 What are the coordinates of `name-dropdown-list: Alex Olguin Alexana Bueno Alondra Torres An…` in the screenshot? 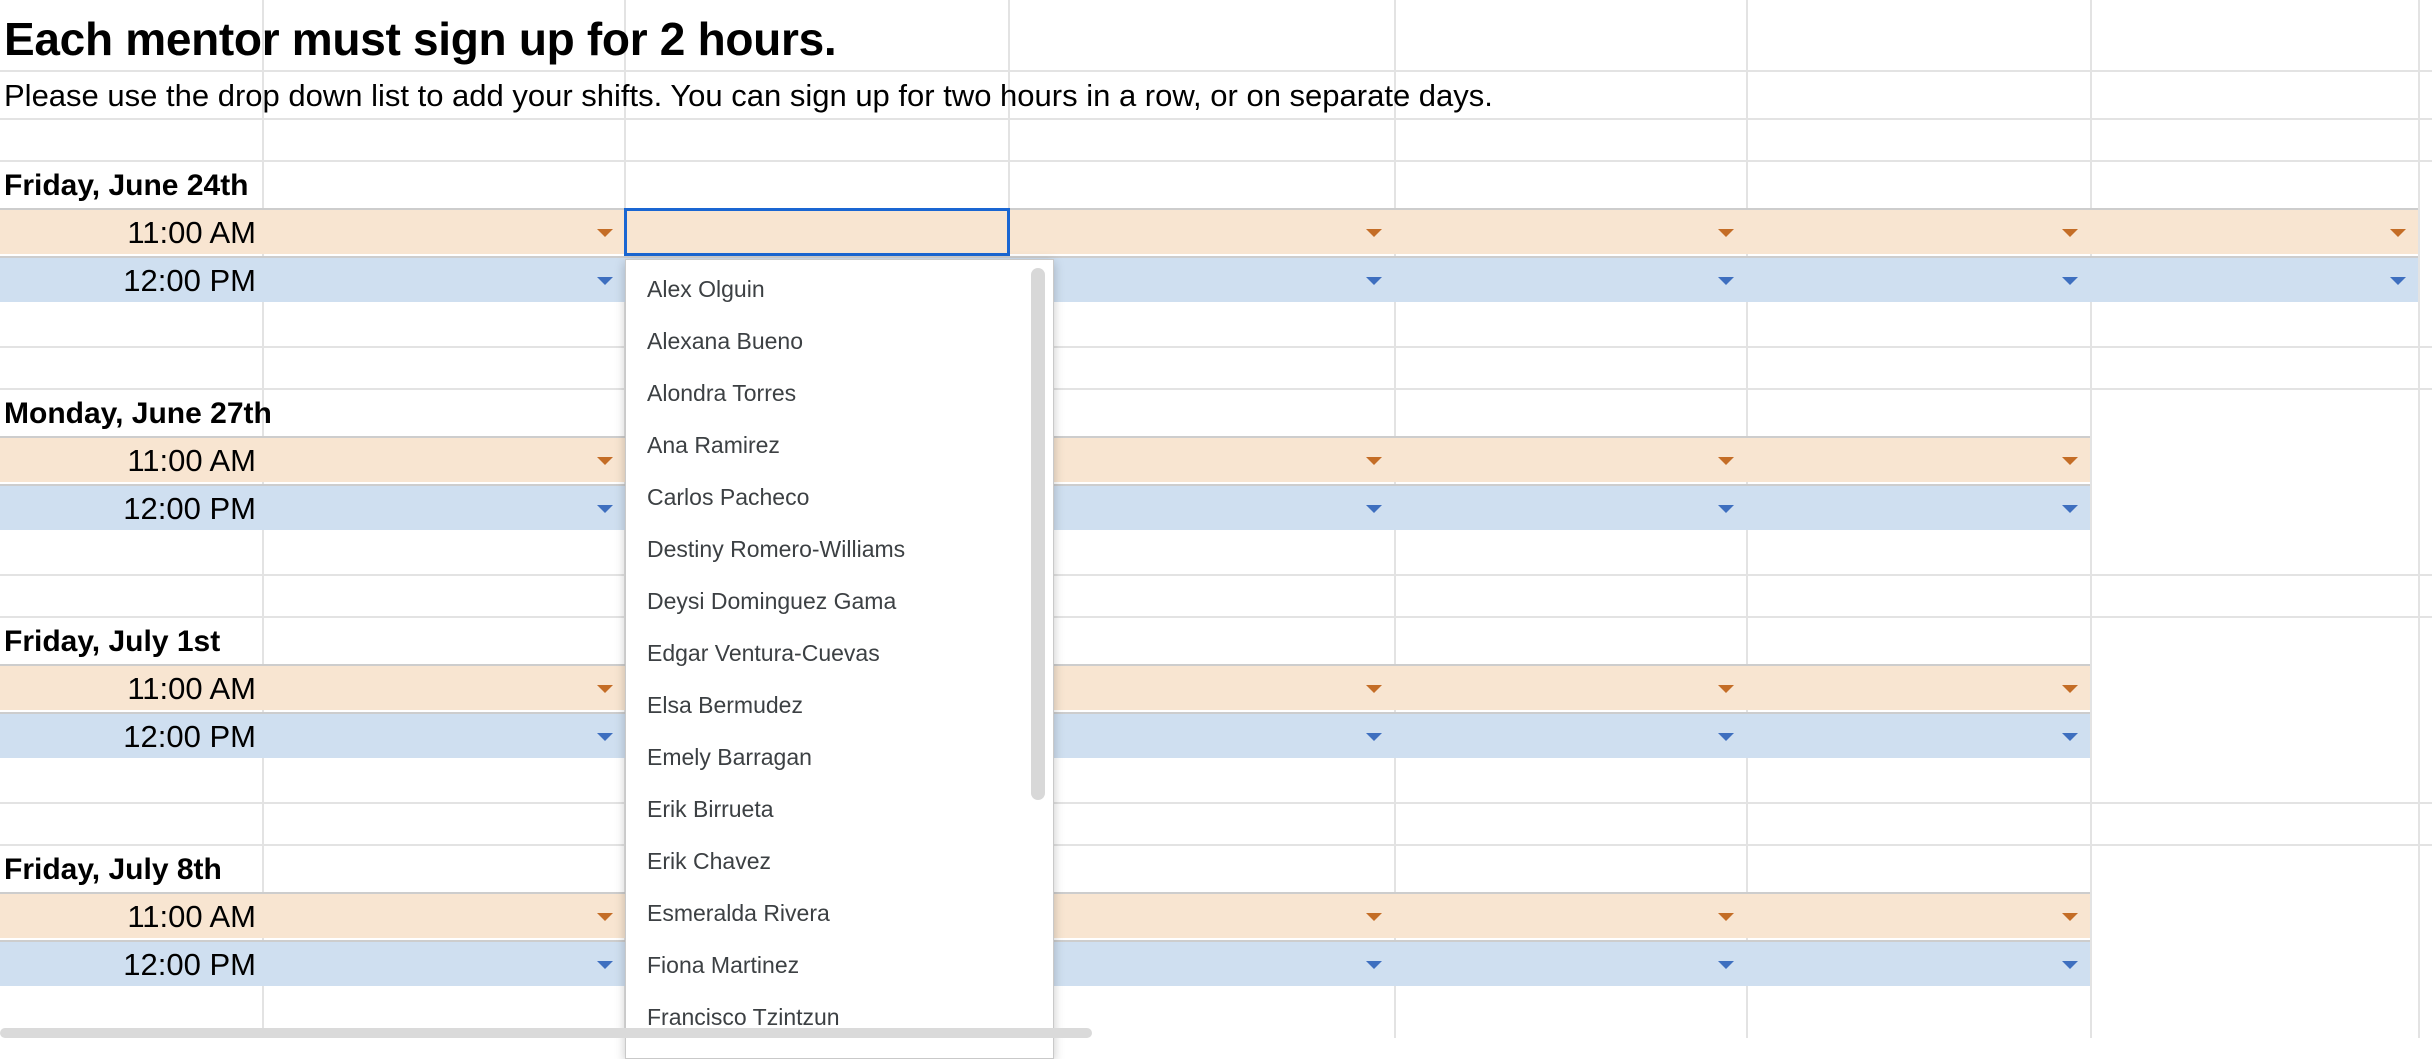 It's located at (839, 659).